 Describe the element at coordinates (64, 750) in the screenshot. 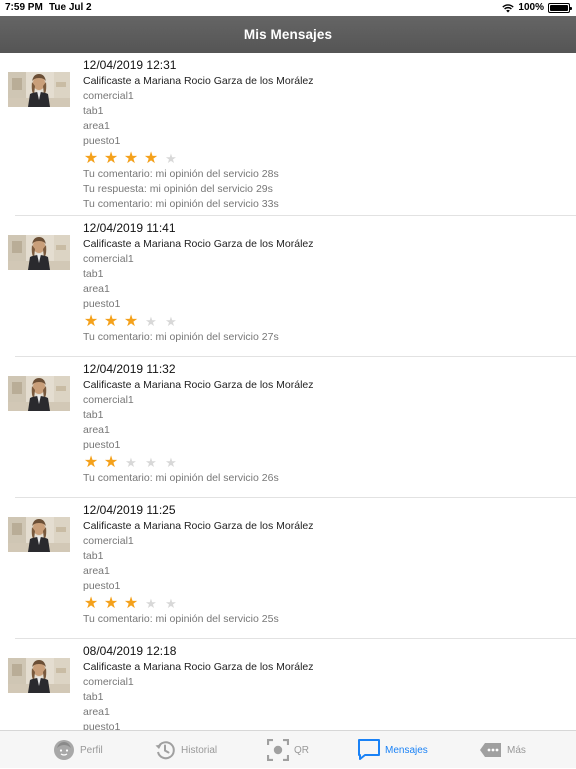

I see `baby-face-icon` at that location.